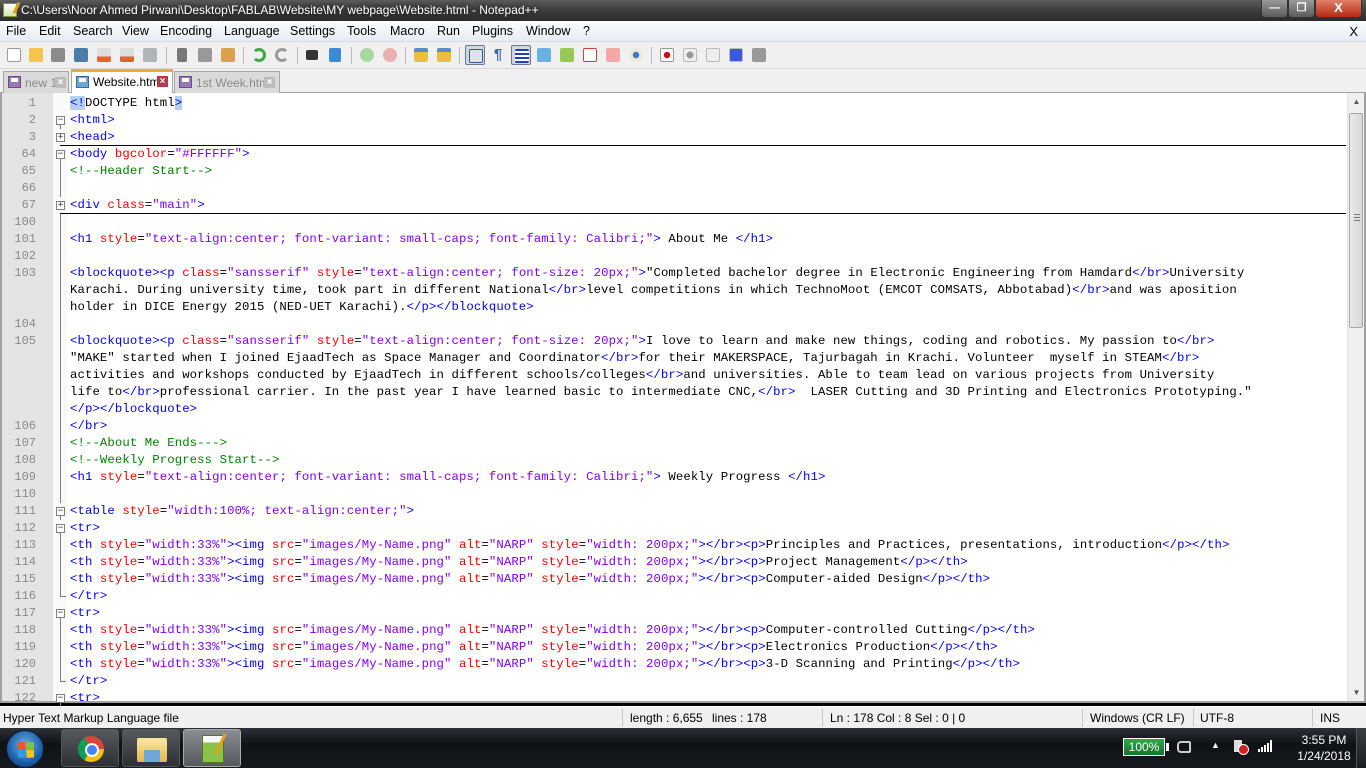  Describe the element at coordinates (613, 55) in the screenshot. I see `folder-as-workspace-button` at that location.